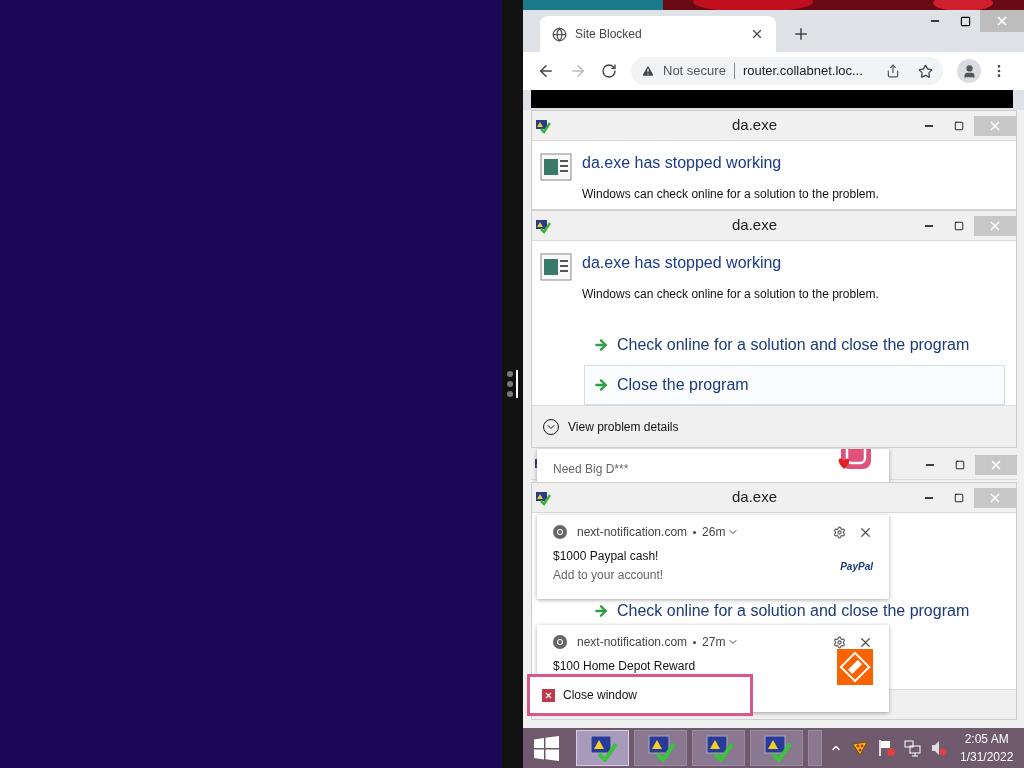 This screenshot has width=1024, height=768. What do you see at coordinates (609, 575) in the screenshot?
I see `notification-body: Add to your account!` at bounding box center [609, 575].